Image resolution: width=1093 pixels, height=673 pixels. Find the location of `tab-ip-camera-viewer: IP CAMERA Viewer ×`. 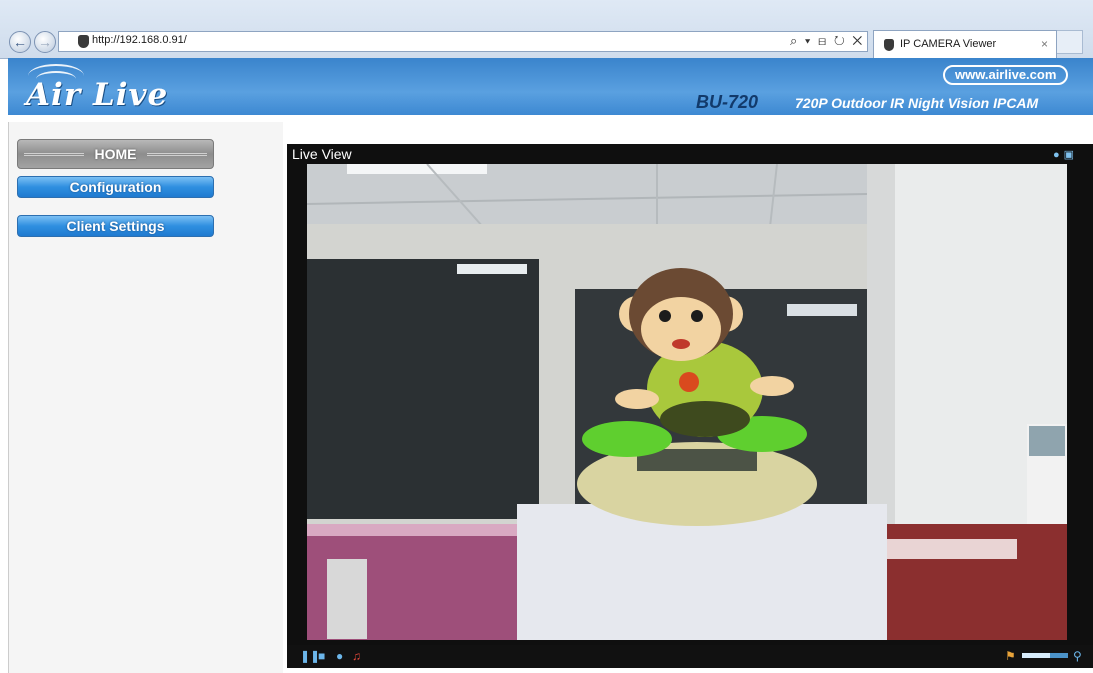

tab-ip-camera-viewer: IP CAMERA Viewer × is located at coordinates (965, 44).